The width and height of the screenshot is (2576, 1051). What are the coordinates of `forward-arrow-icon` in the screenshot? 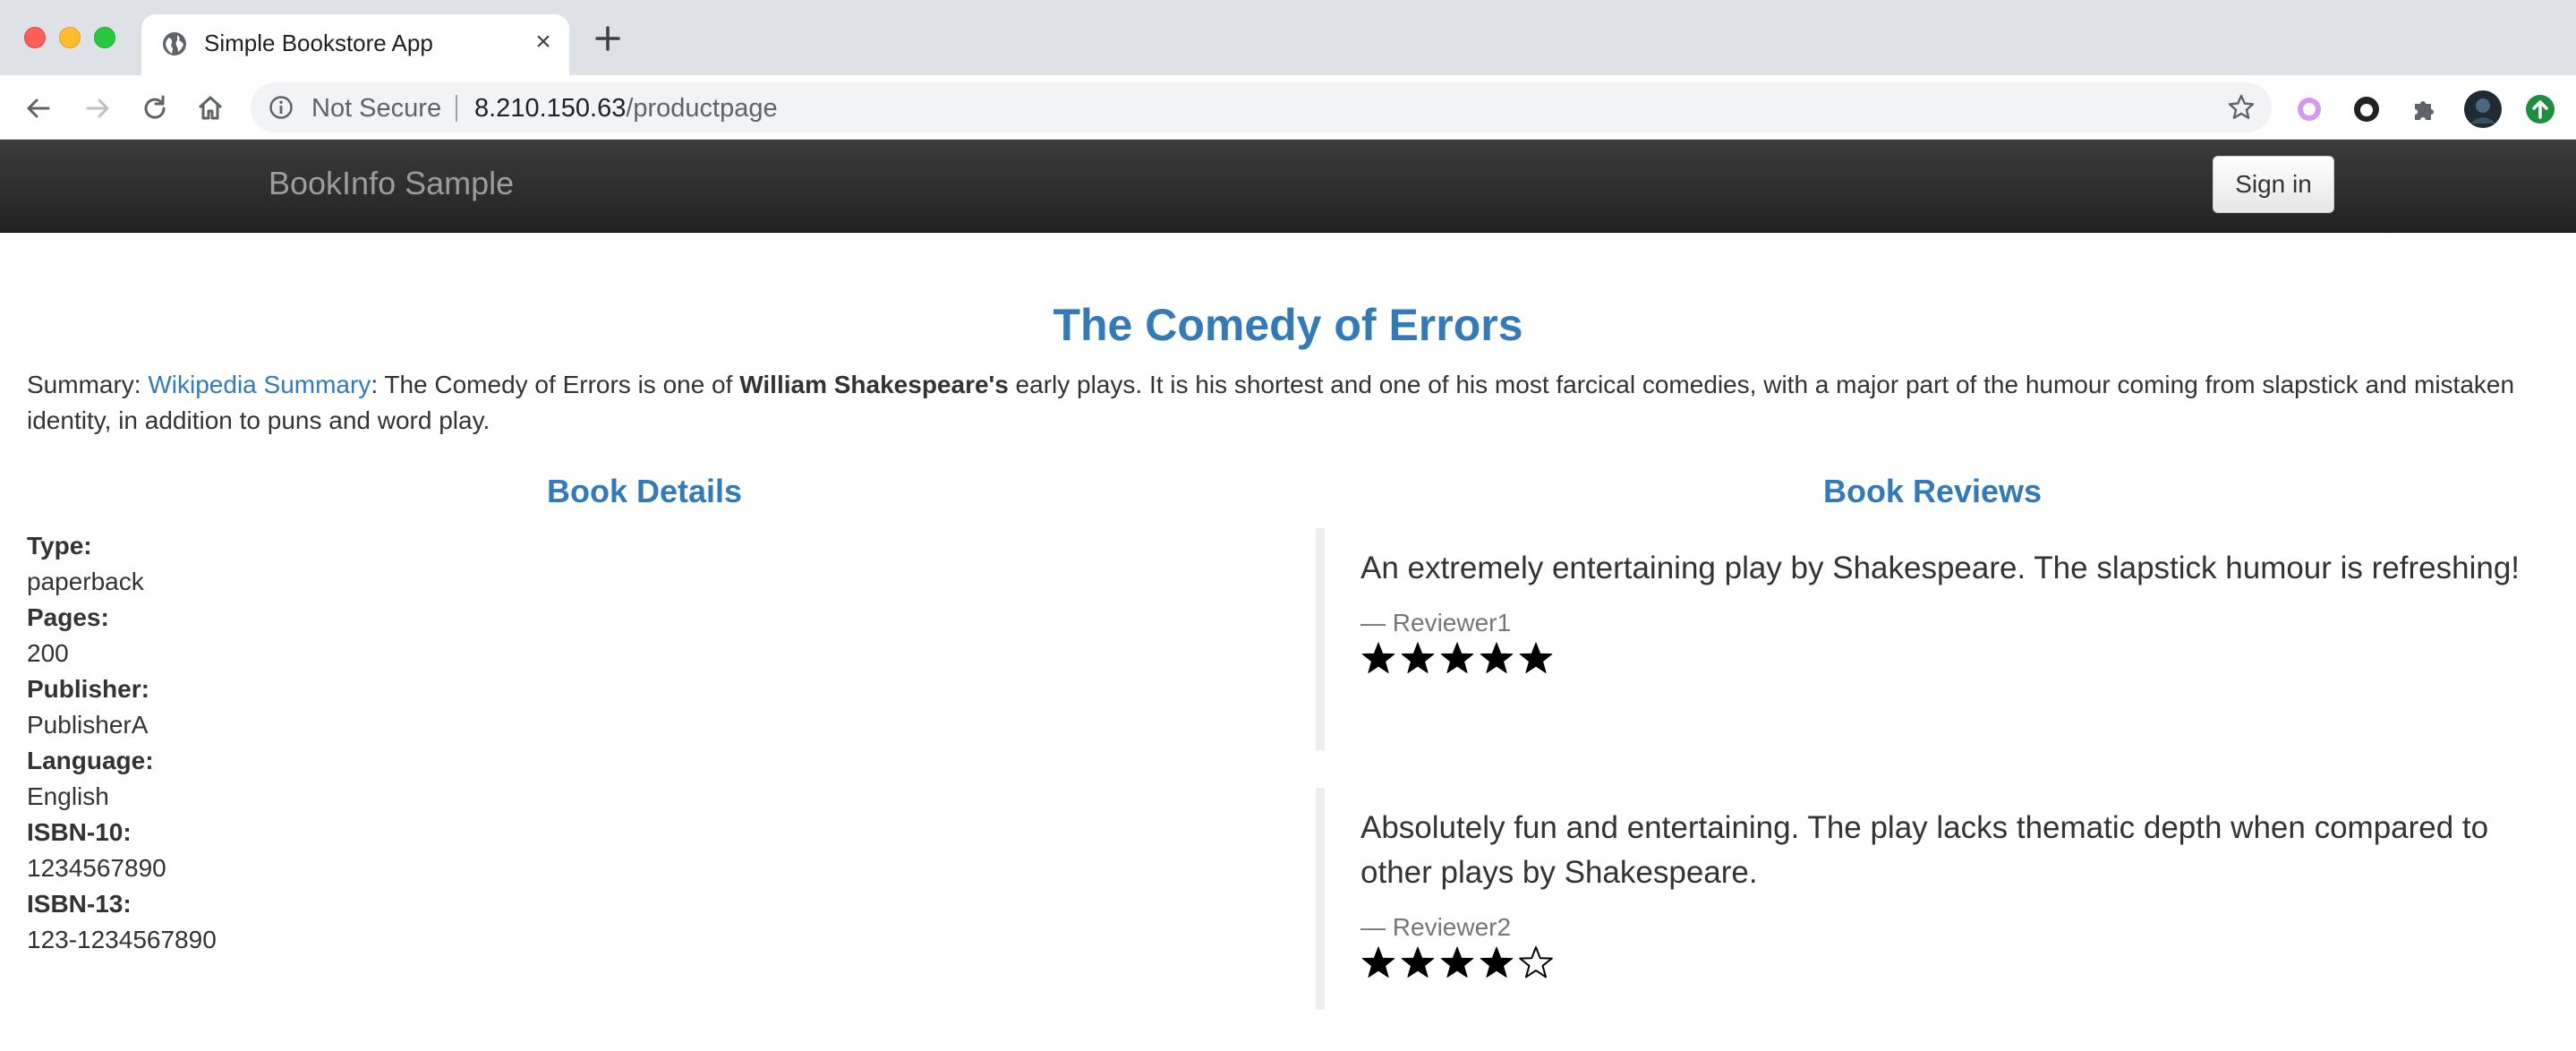 It's located at (97, 108).